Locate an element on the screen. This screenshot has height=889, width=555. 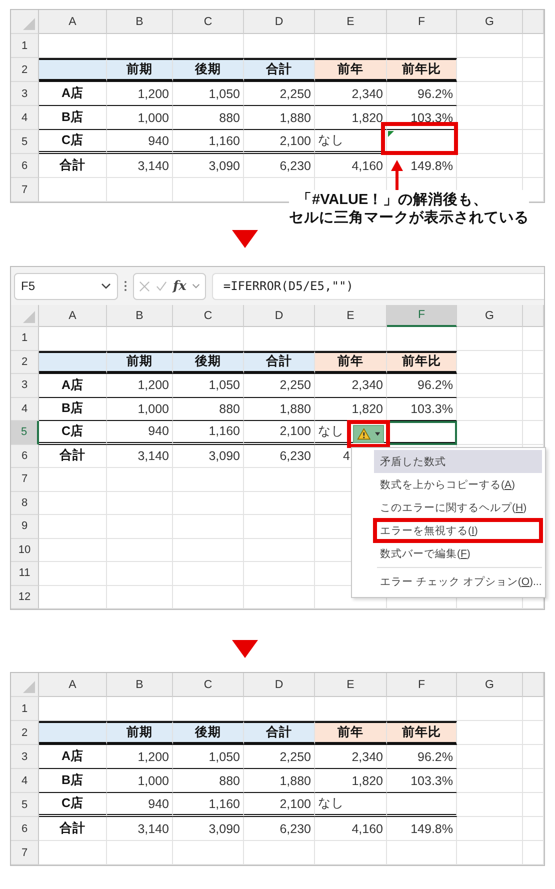
check-icon is located at coordinates (161, 286).